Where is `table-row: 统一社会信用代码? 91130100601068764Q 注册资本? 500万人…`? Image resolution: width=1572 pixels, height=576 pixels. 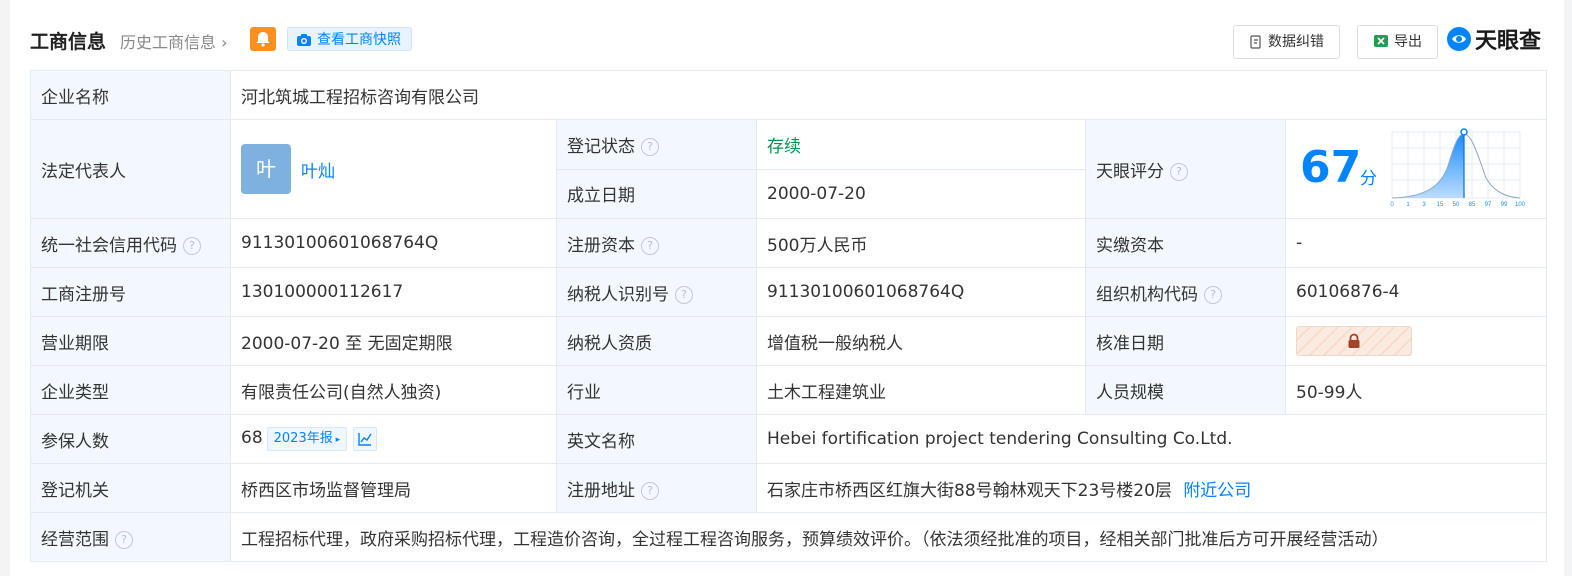
table-row: 统一社会信用代码? 91130100601068764Q 注册资本? 500万人… is located at coordinates (789, 243).